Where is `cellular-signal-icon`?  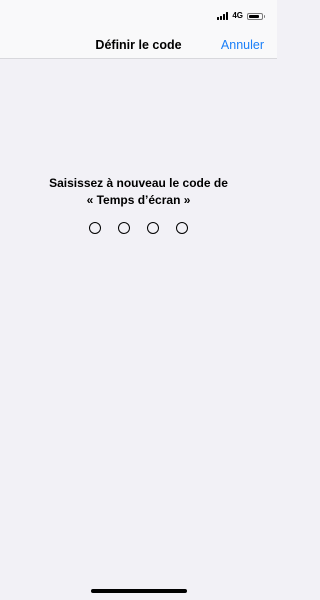
cellular-signal-icon is located at coordinates (223, 16).